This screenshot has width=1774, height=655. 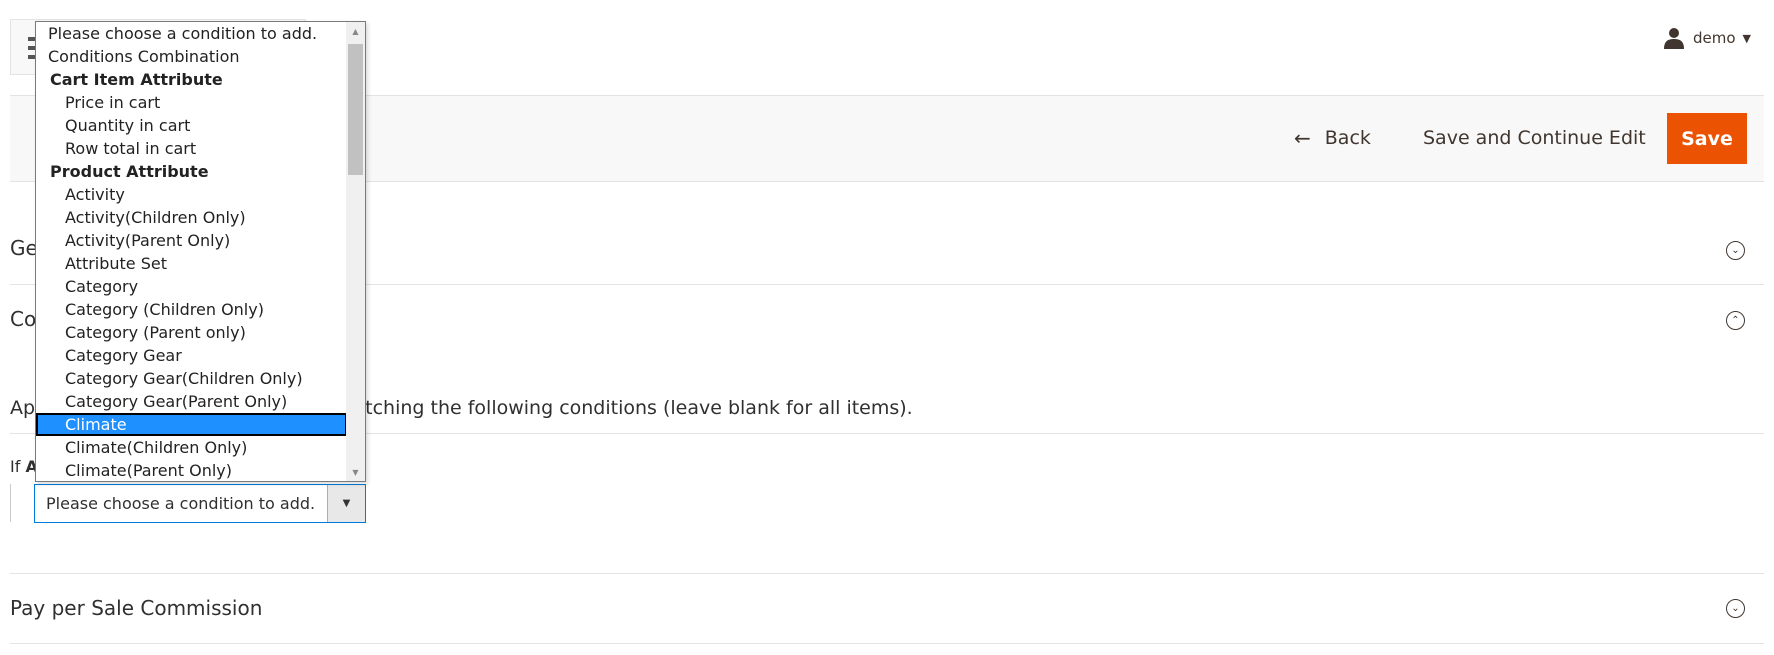 What do you see at coordinates (191, 33) in the screenshot?
I see `dropdown-option: Please choose a condition to add.` at bounding box center [191, 33].